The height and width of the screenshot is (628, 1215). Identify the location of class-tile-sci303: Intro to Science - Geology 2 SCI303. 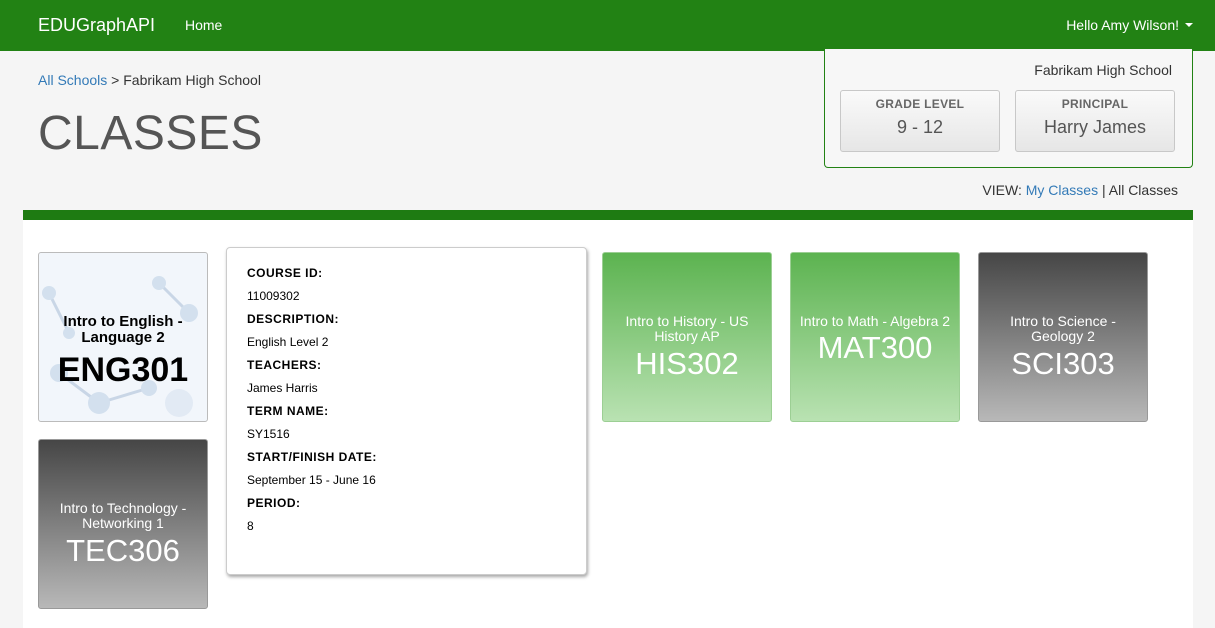
(1063, 337).